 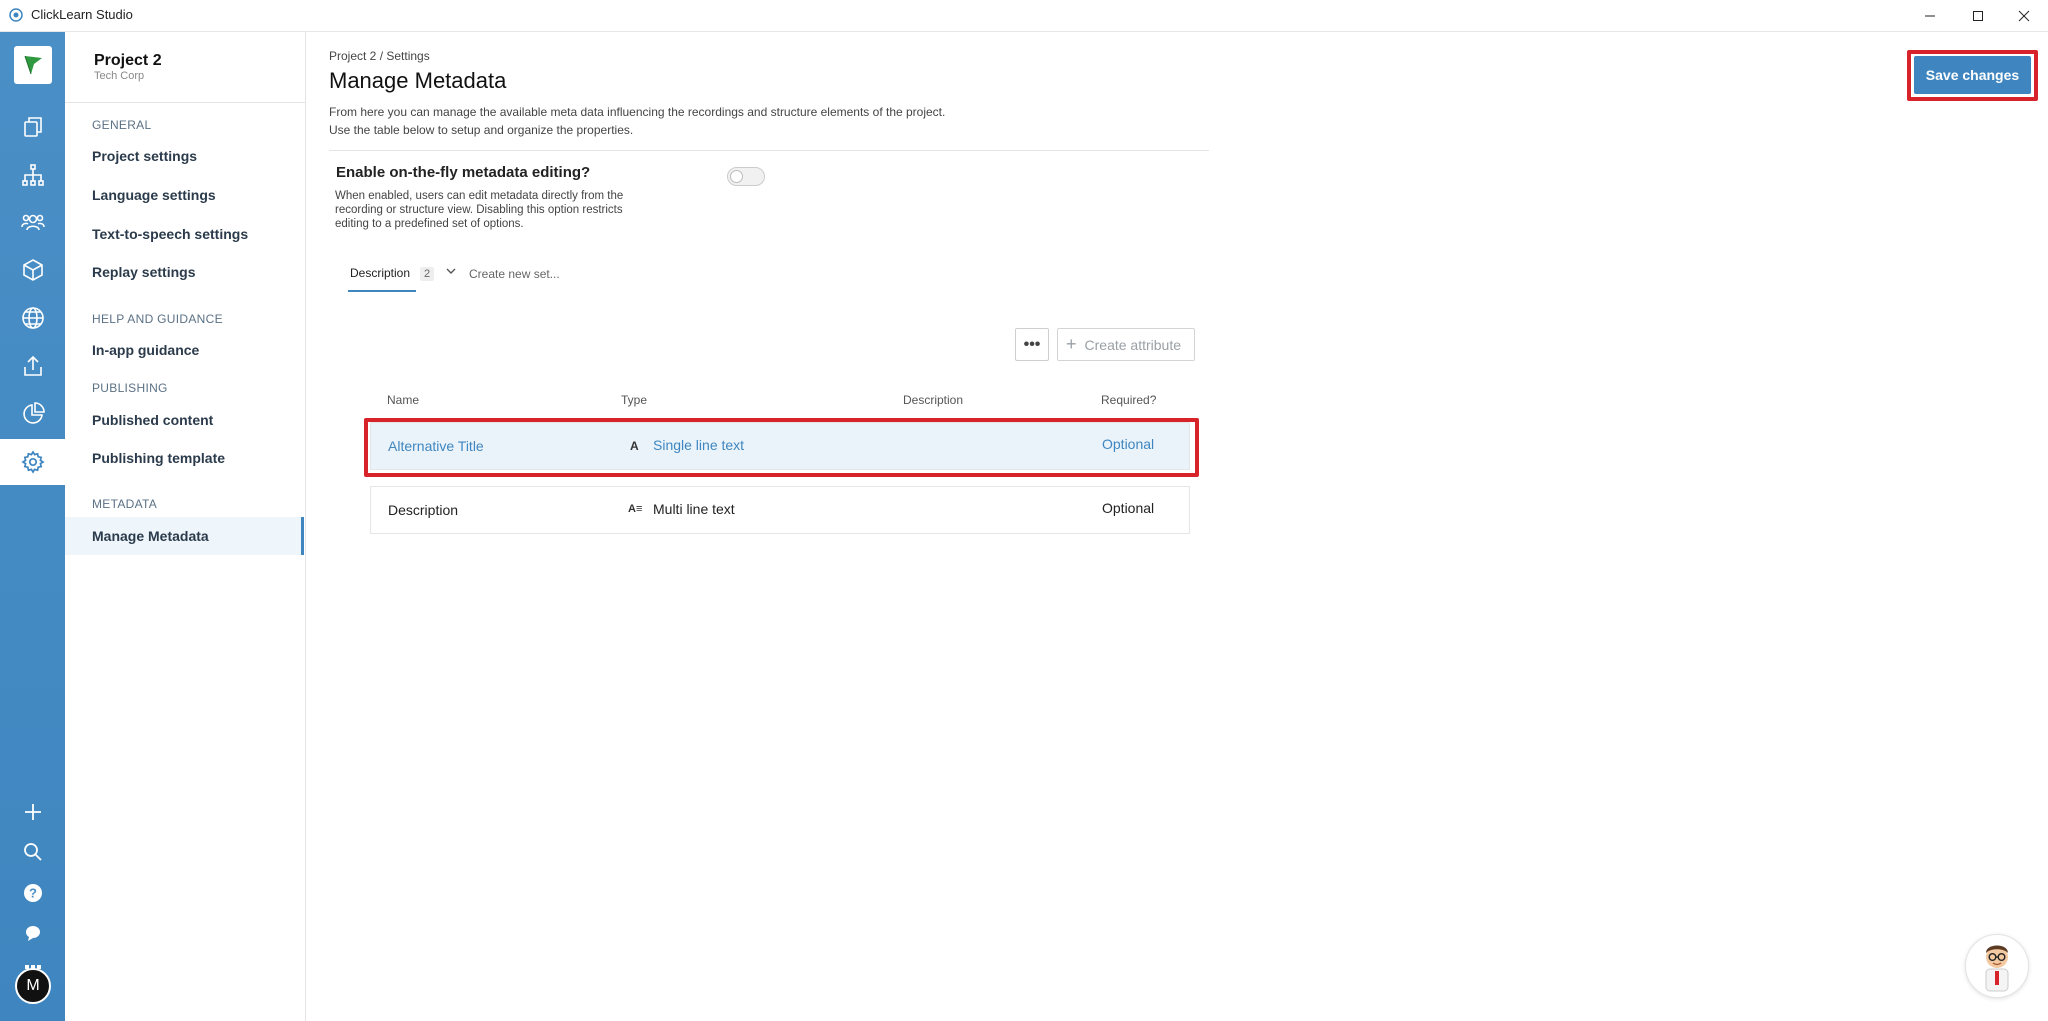 What do you see at coordinates (1133, 344) in the screenshot?
I see `create-attribute-label: Create attribute` at bounding box center [1133, 344].